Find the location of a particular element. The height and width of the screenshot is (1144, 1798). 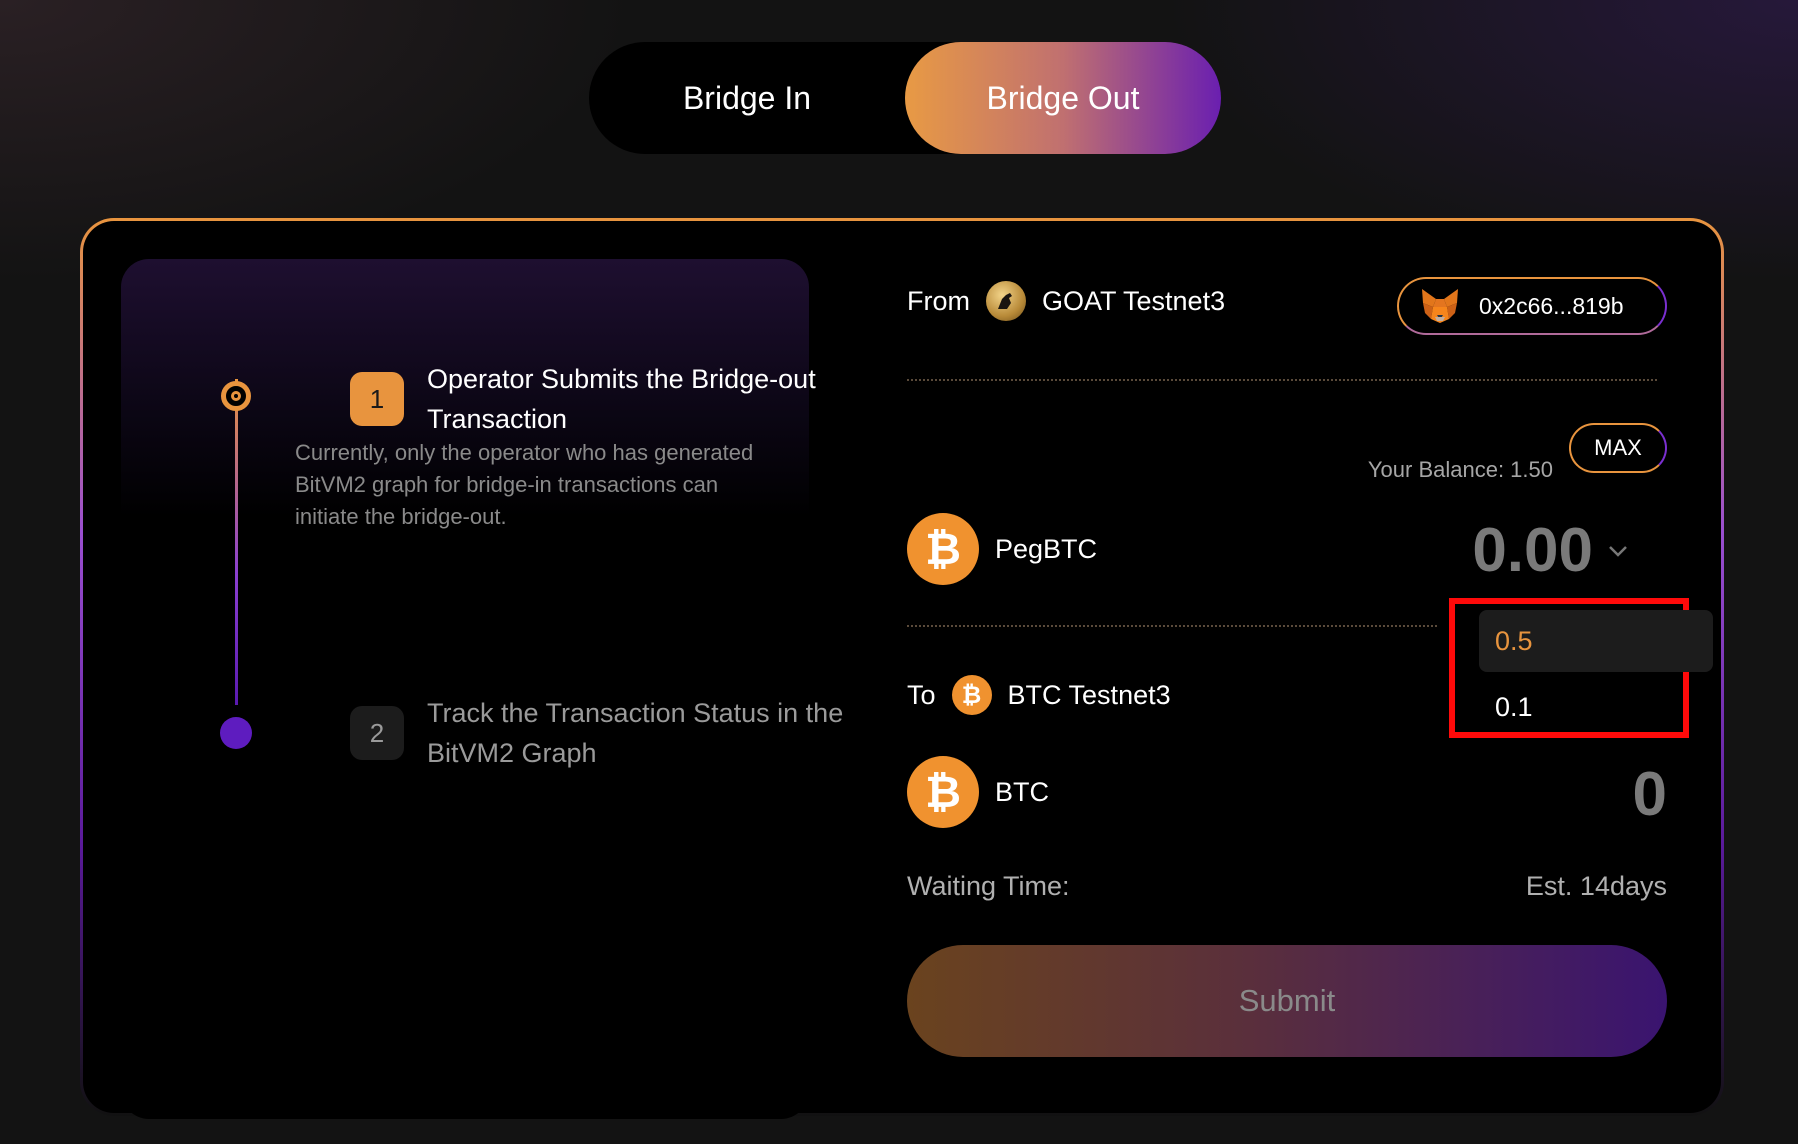

source-token-name: PegBTC is located at coordinates (1046, 548).